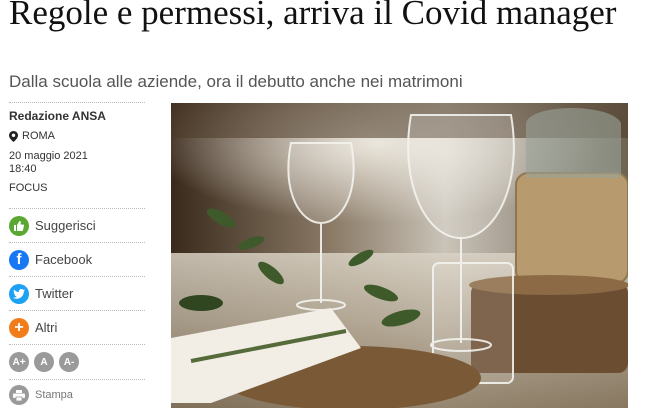 This screenshot has height=417, width=651. Describe the element at coordinates (54, 395) in the screenshot. I see `print-label: Stampa` at that location.